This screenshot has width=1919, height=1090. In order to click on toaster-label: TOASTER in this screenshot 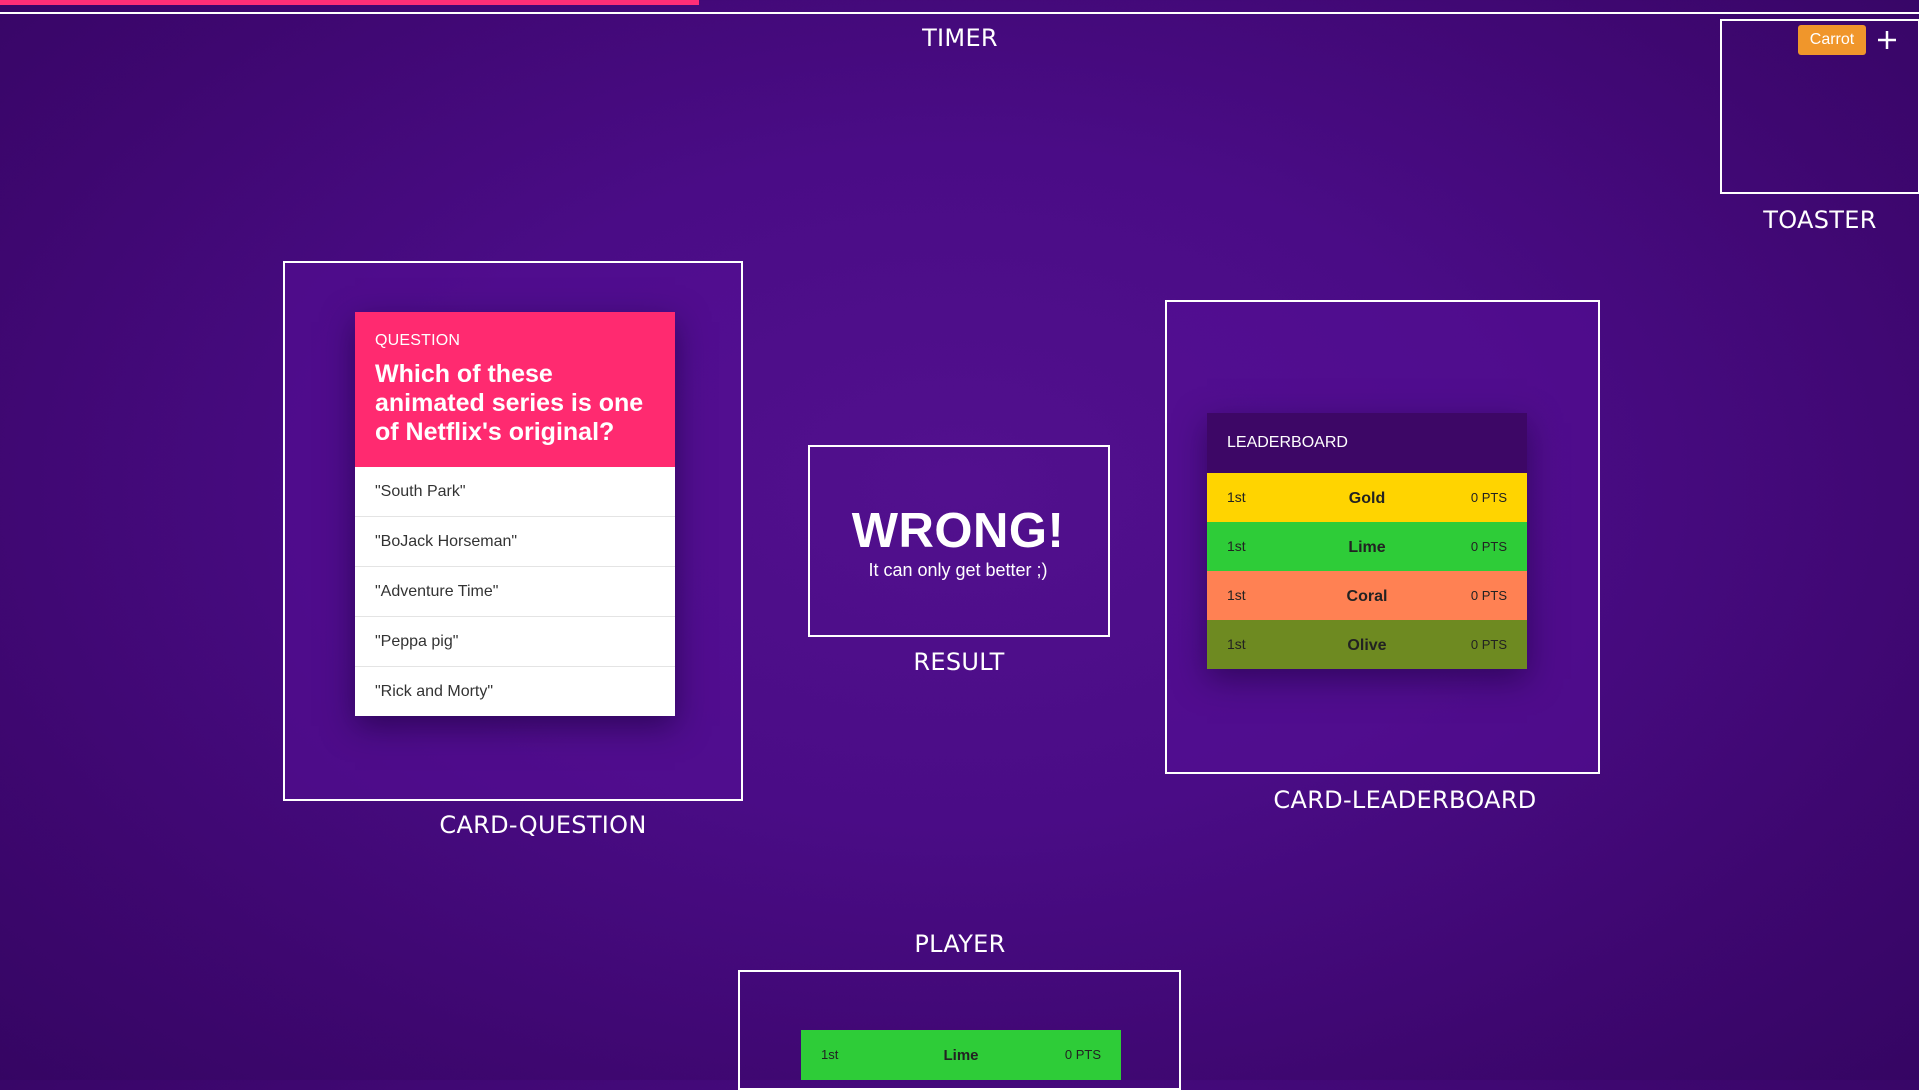, I will do `click(1820, 220)`.